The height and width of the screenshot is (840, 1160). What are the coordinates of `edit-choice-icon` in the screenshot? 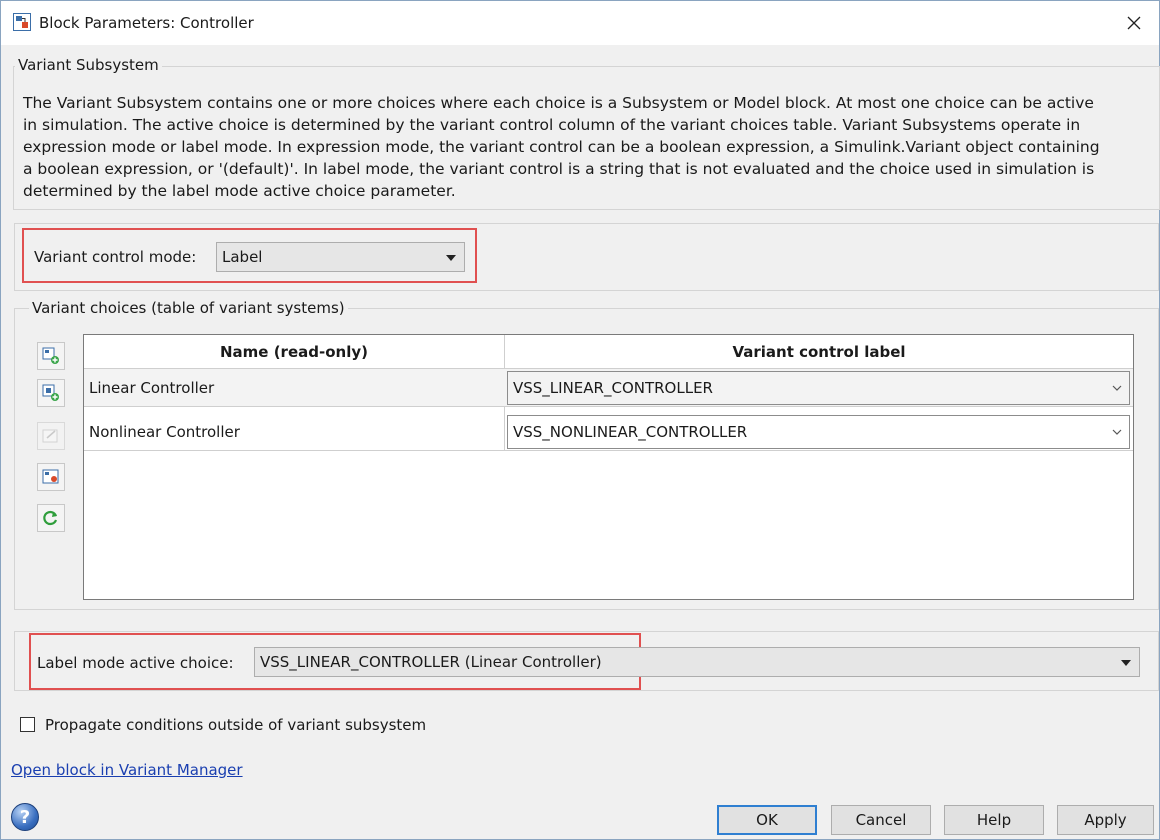 It's located at (50, 436).